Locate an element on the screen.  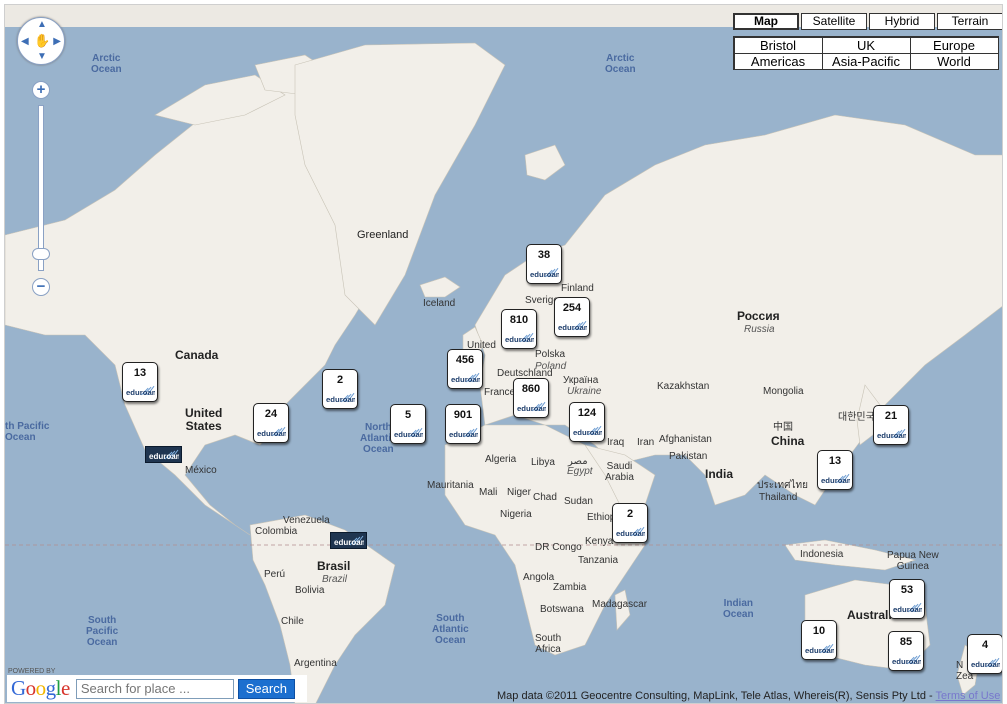
map-label: Iran is located at coordinates (646, 442).